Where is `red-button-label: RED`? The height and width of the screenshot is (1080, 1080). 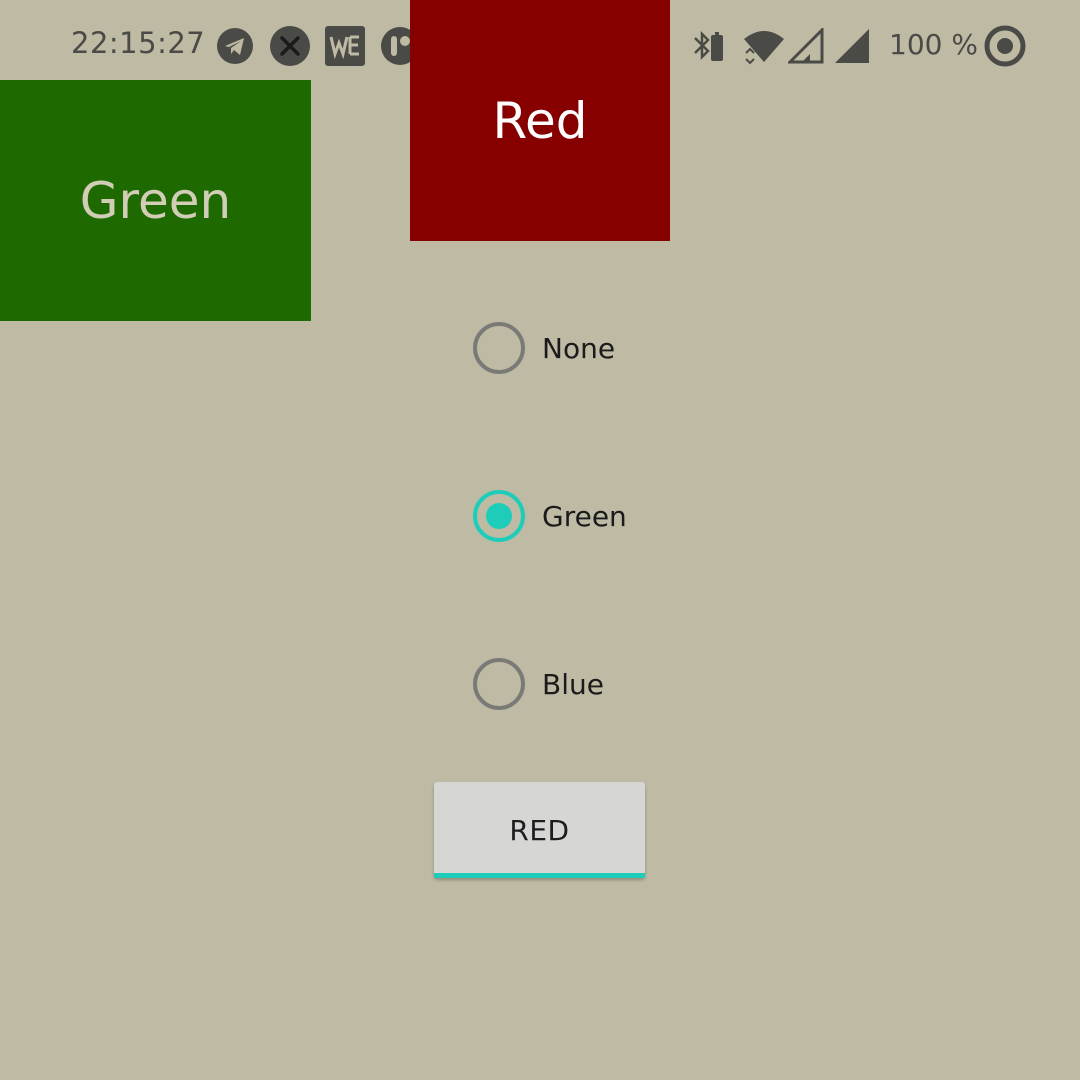
red-button-label: RED is located at coordinates (539, 830).